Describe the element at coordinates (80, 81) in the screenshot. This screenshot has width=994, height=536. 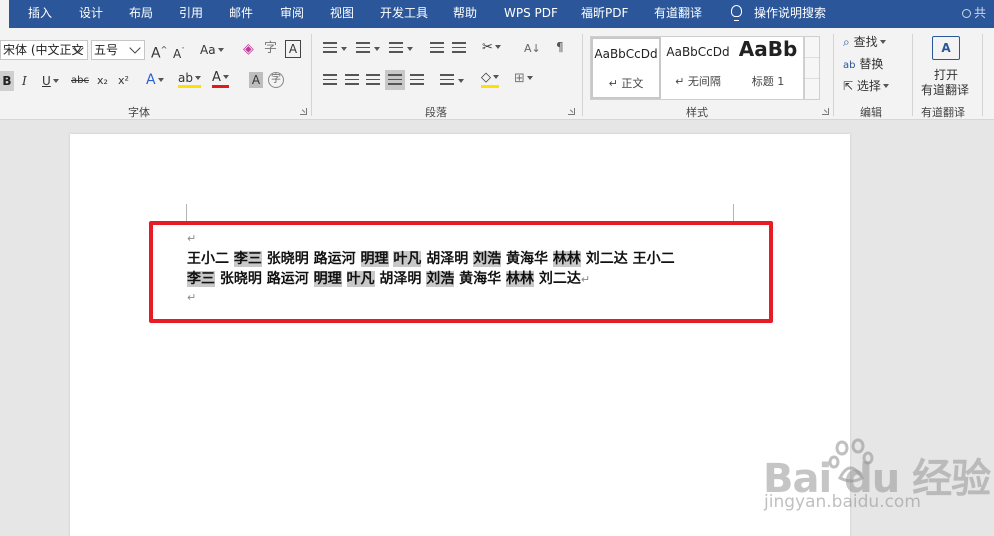
I see `strikethrough-button: abc` at that location.